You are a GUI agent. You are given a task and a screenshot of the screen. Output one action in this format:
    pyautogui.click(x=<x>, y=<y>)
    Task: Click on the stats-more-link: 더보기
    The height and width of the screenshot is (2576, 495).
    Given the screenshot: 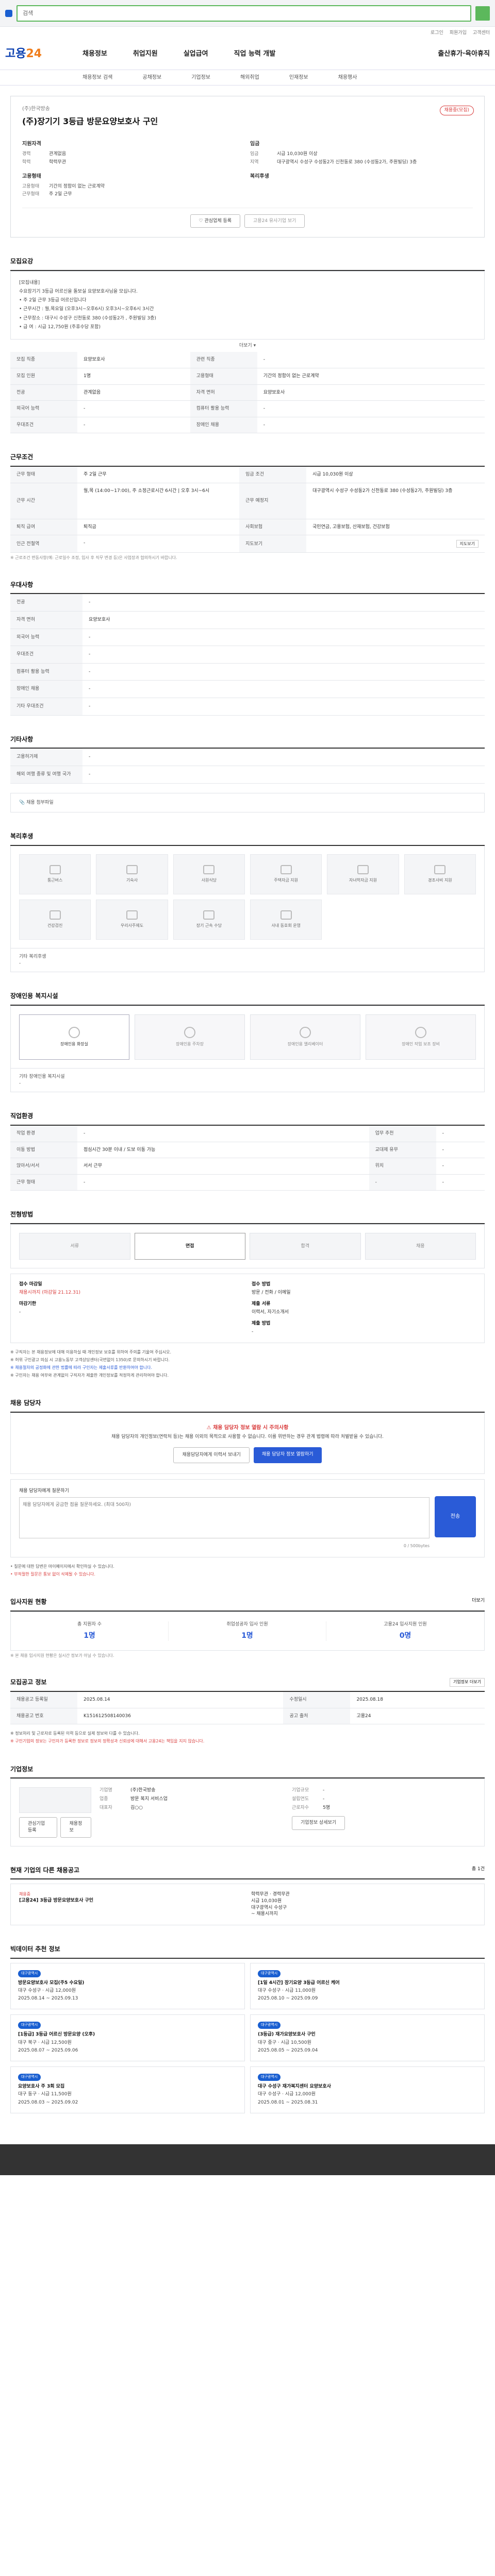 What is the action you would take?
    pyautogui.click(x=478, y=1602)
    